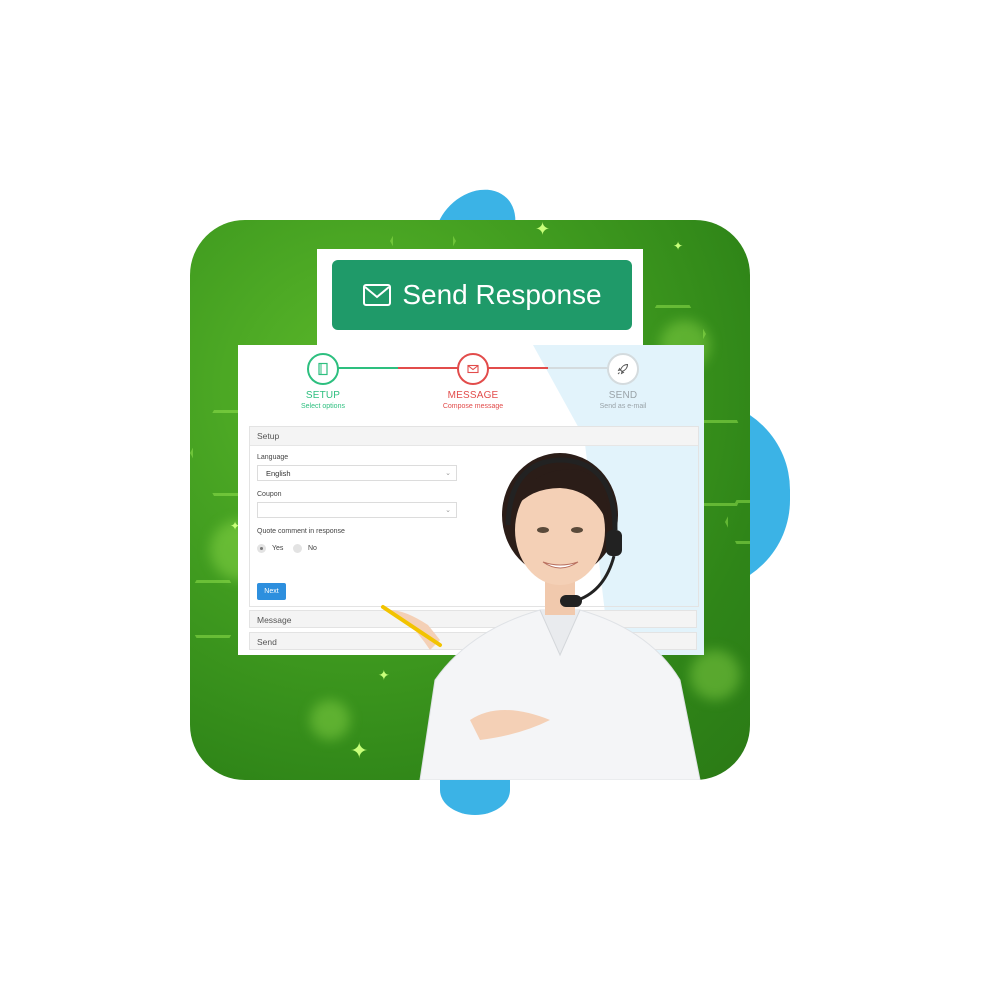  What do you see at coordinates (270, 548) in the screenshot?
I see `radio-yes: Yes` at bounding box center [270, 548].